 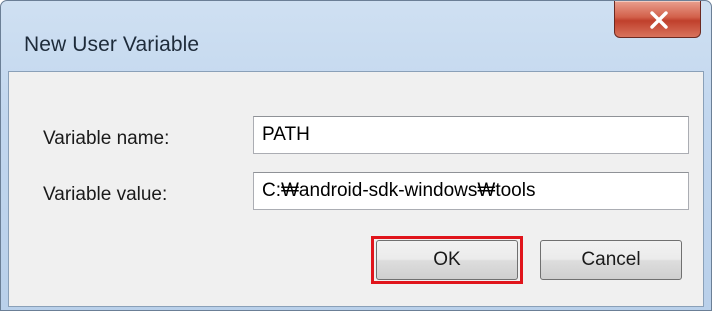 I want to click on ok-button: OK, so click(x=447, y=260).